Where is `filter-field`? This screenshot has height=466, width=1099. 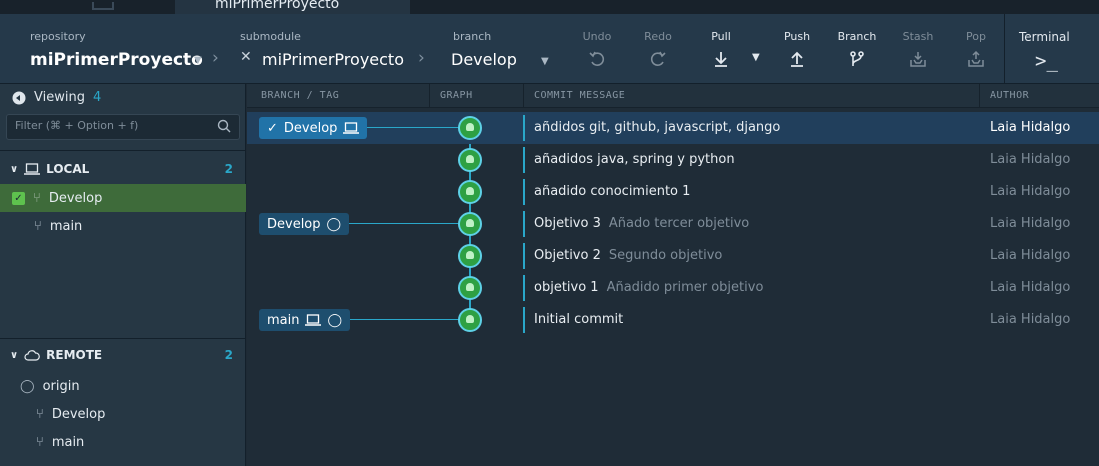
filter-field is located at coordinates (123, 127).